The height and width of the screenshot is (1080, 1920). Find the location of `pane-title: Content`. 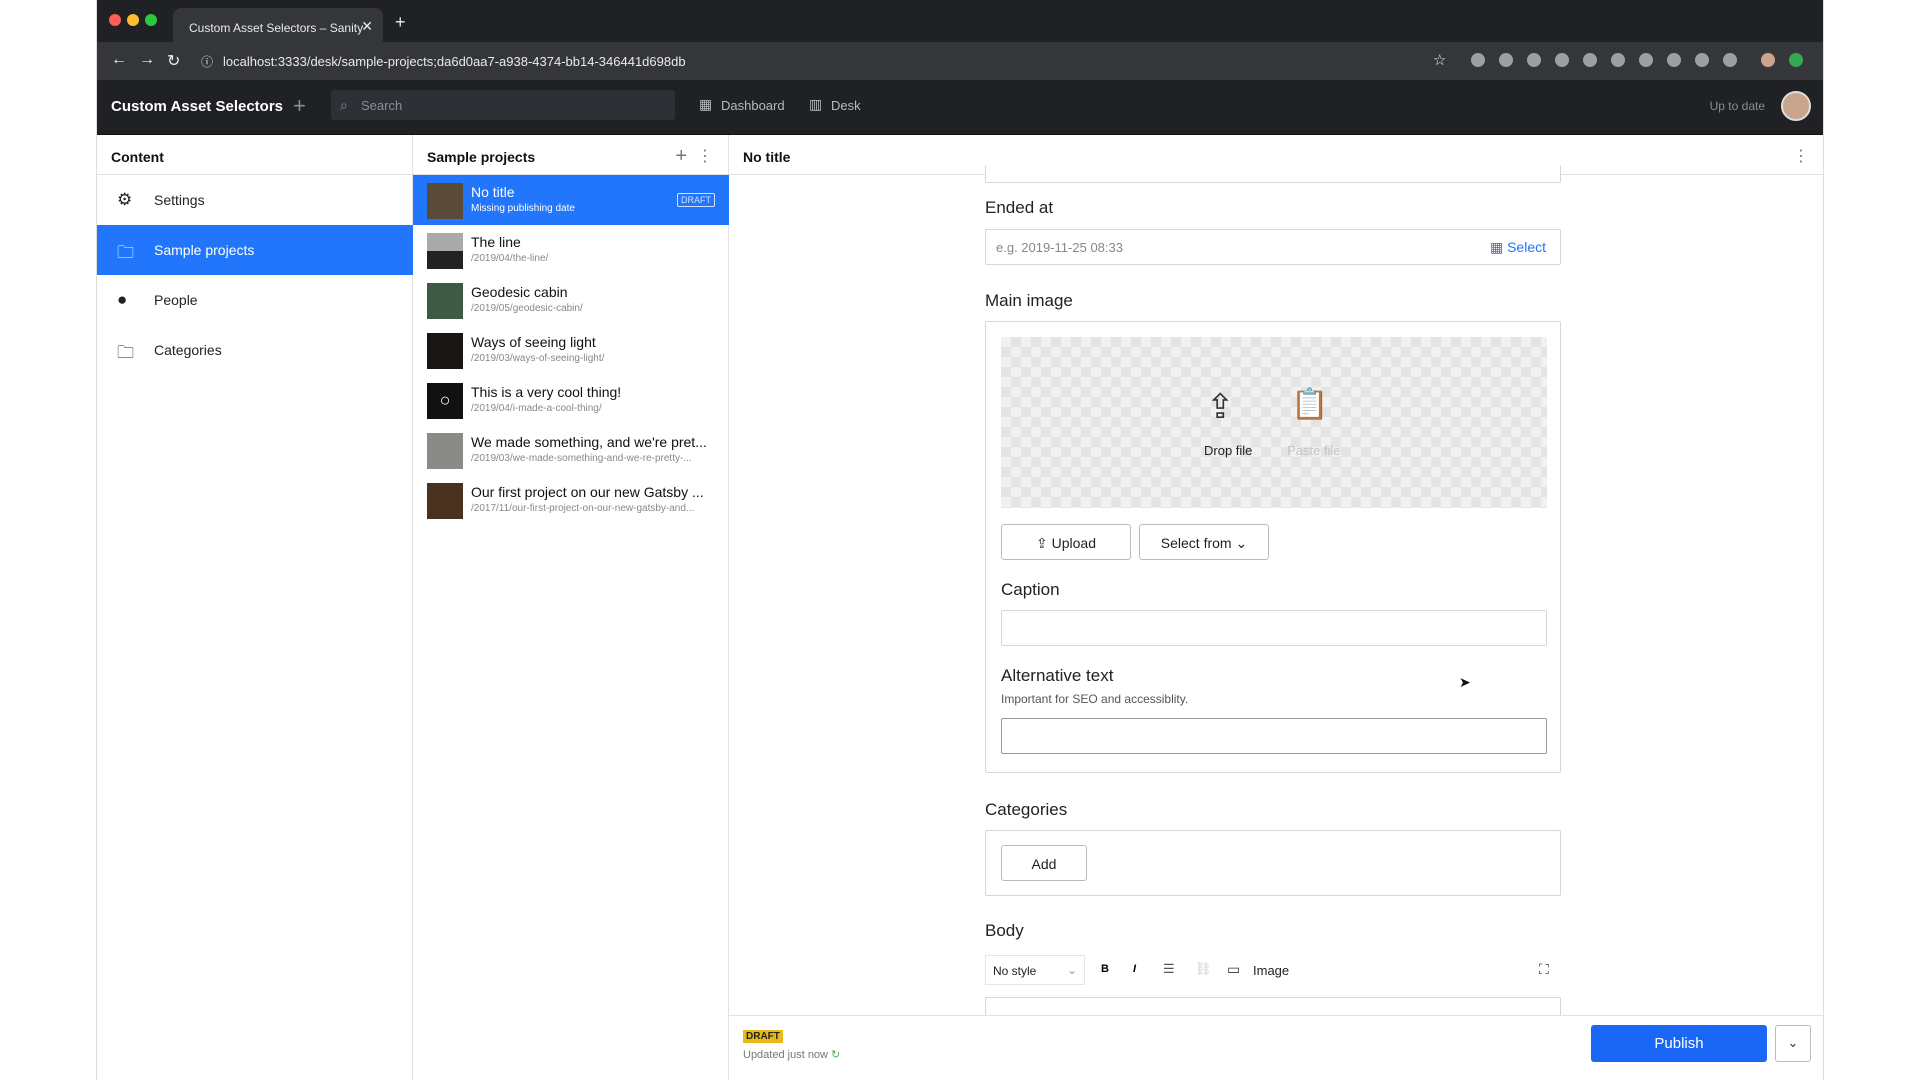

pane-title: Content is located at coordinates (137, 157).